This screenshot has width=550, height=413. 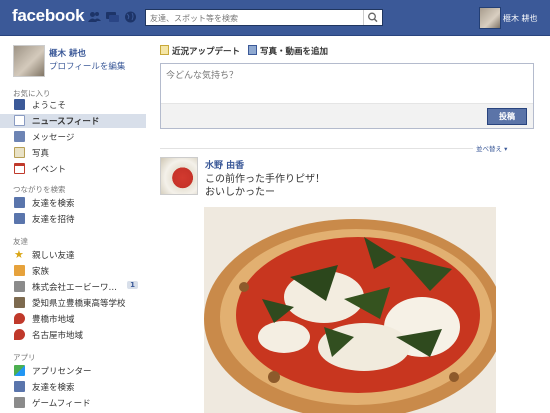 I want to click on sidebar-item-messages: メッセージ, so click(x=79, y=137).